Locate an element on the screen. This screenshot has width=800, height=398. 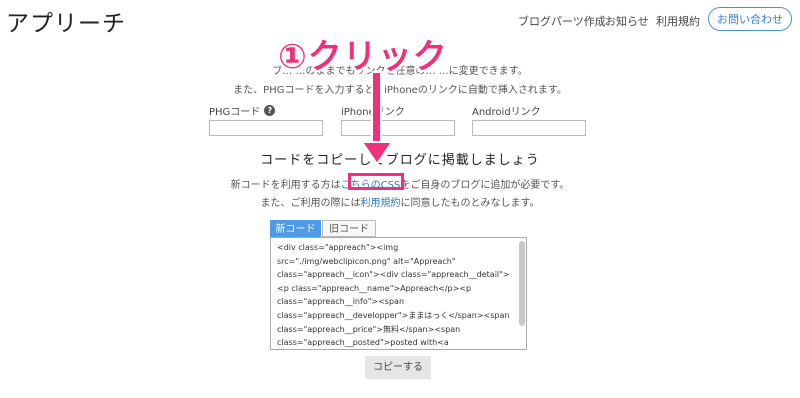
contact-button: お問い合わせ is located at coordinates (750, 19).